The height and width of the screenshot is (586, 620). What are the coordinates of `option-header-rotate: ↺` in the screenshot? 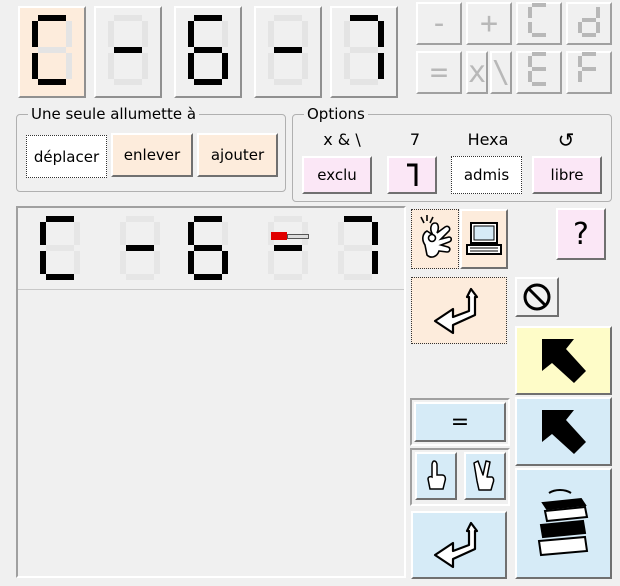 It's located at (566, 140).